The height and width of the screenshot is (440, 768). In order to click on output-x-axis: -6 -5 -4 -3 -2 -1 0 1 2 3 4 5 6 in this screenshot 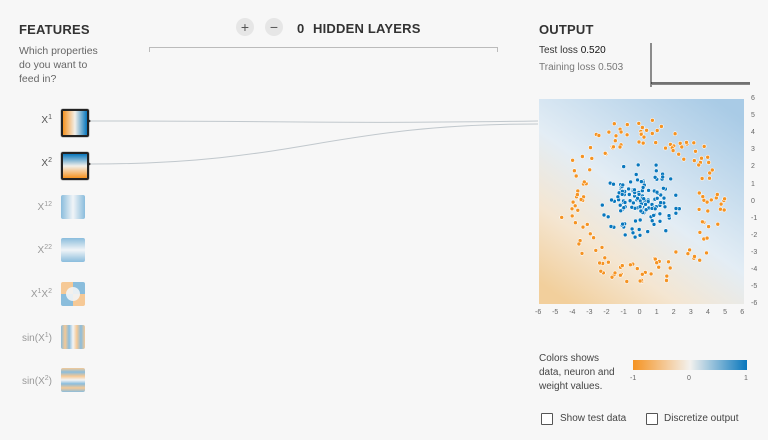, I will do `click(642, 314)`.